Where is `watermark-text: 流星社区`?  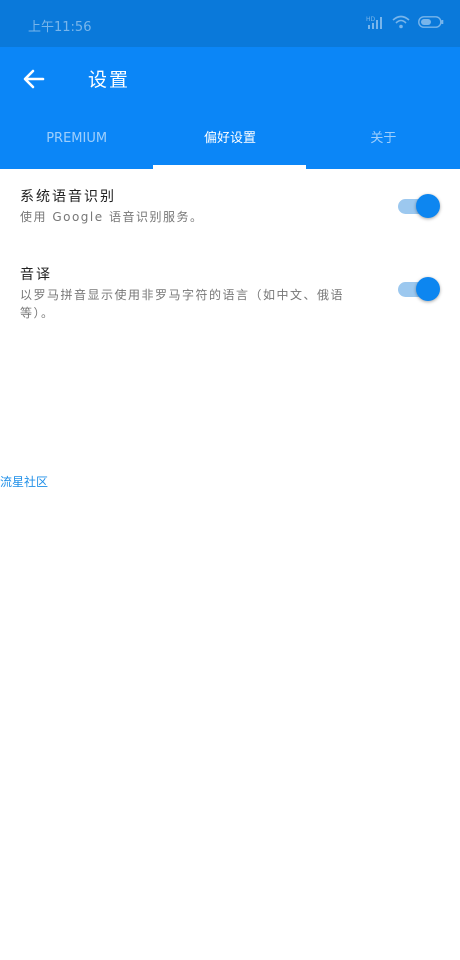 watermark-text: 流星社区 is located at coordinates (24, 482).